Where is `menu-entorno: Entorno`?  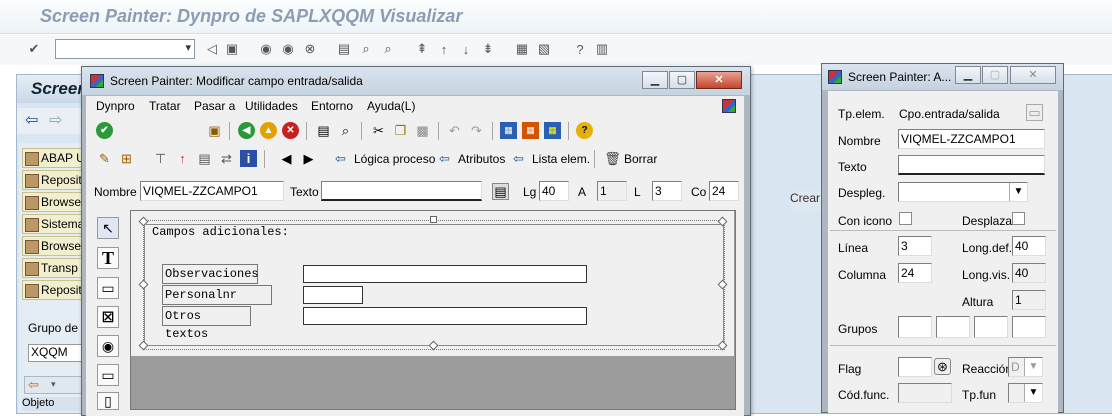
menu-entorno: Entorno is located at coordinates (332, 106).